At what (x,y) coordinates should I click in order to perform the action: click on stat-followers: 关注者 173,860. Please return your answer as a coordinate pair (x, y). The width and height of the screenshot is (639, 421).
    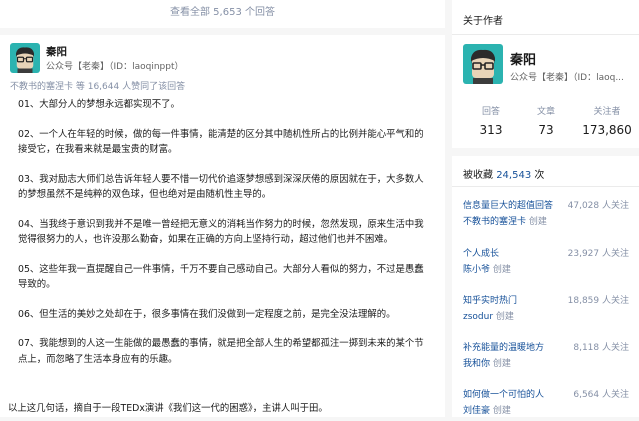
    Looking at the image, I should click on (607, 120).